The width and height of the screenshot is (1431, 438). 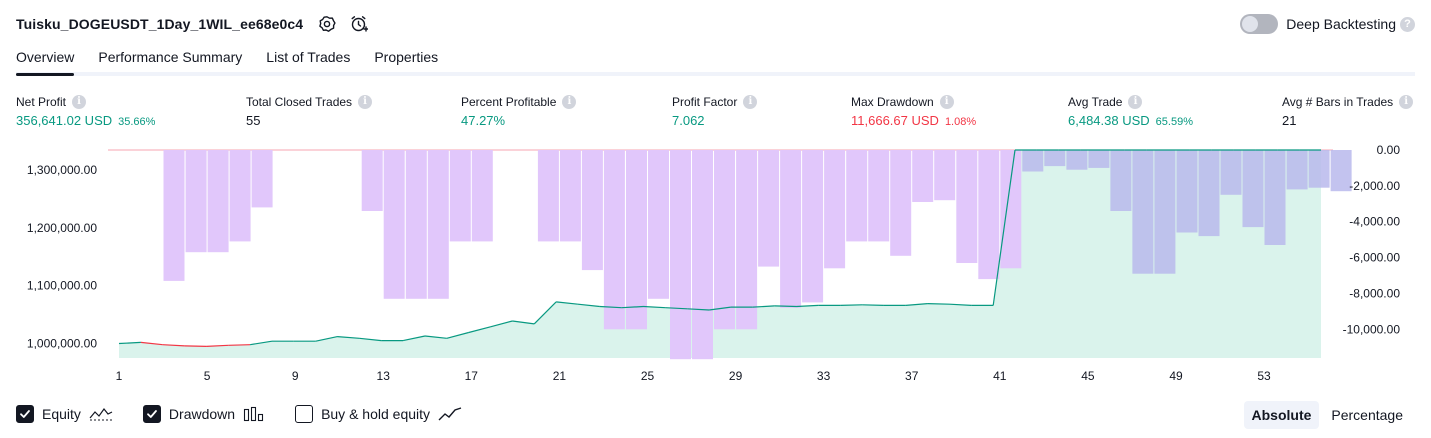 I want to click on stat-value: 7.062, so click(x=688, y=120).